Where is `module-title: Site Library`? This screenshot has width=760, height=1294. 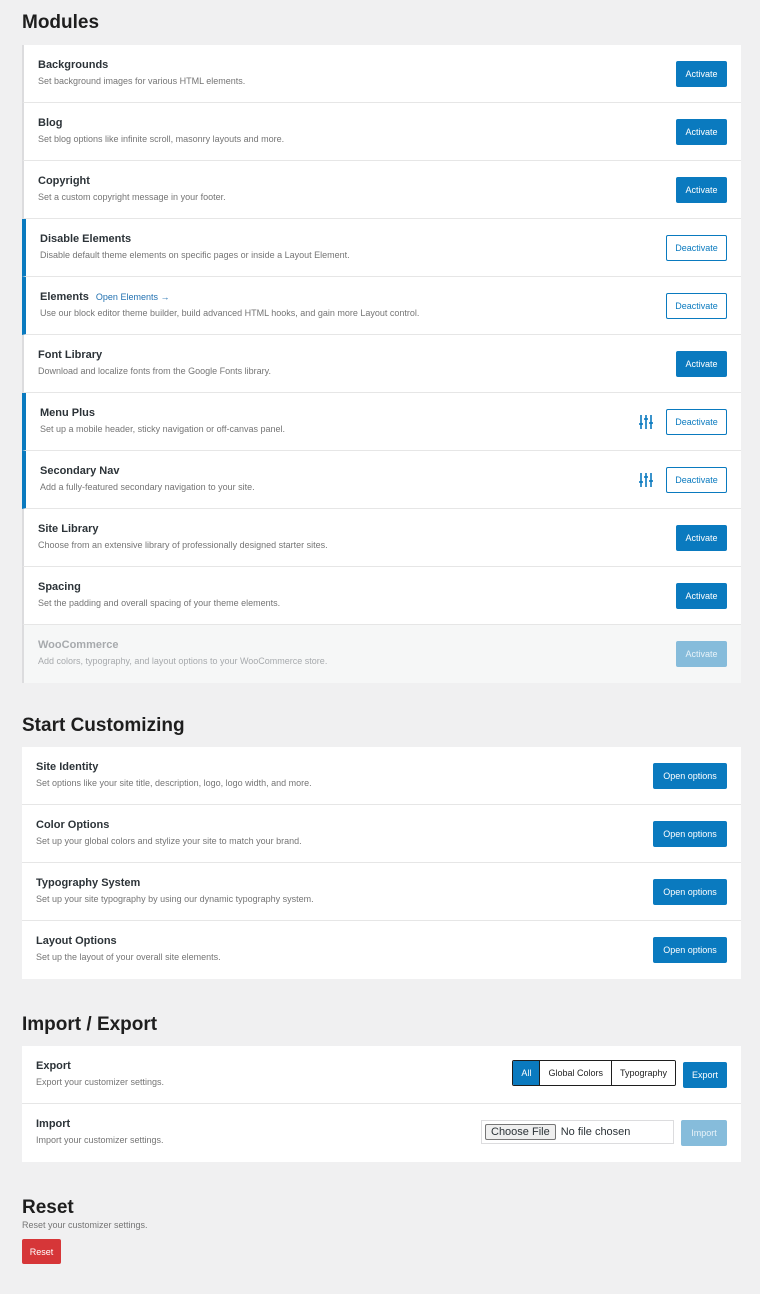
module-title: Site Library is located at coordinates (68, 529).